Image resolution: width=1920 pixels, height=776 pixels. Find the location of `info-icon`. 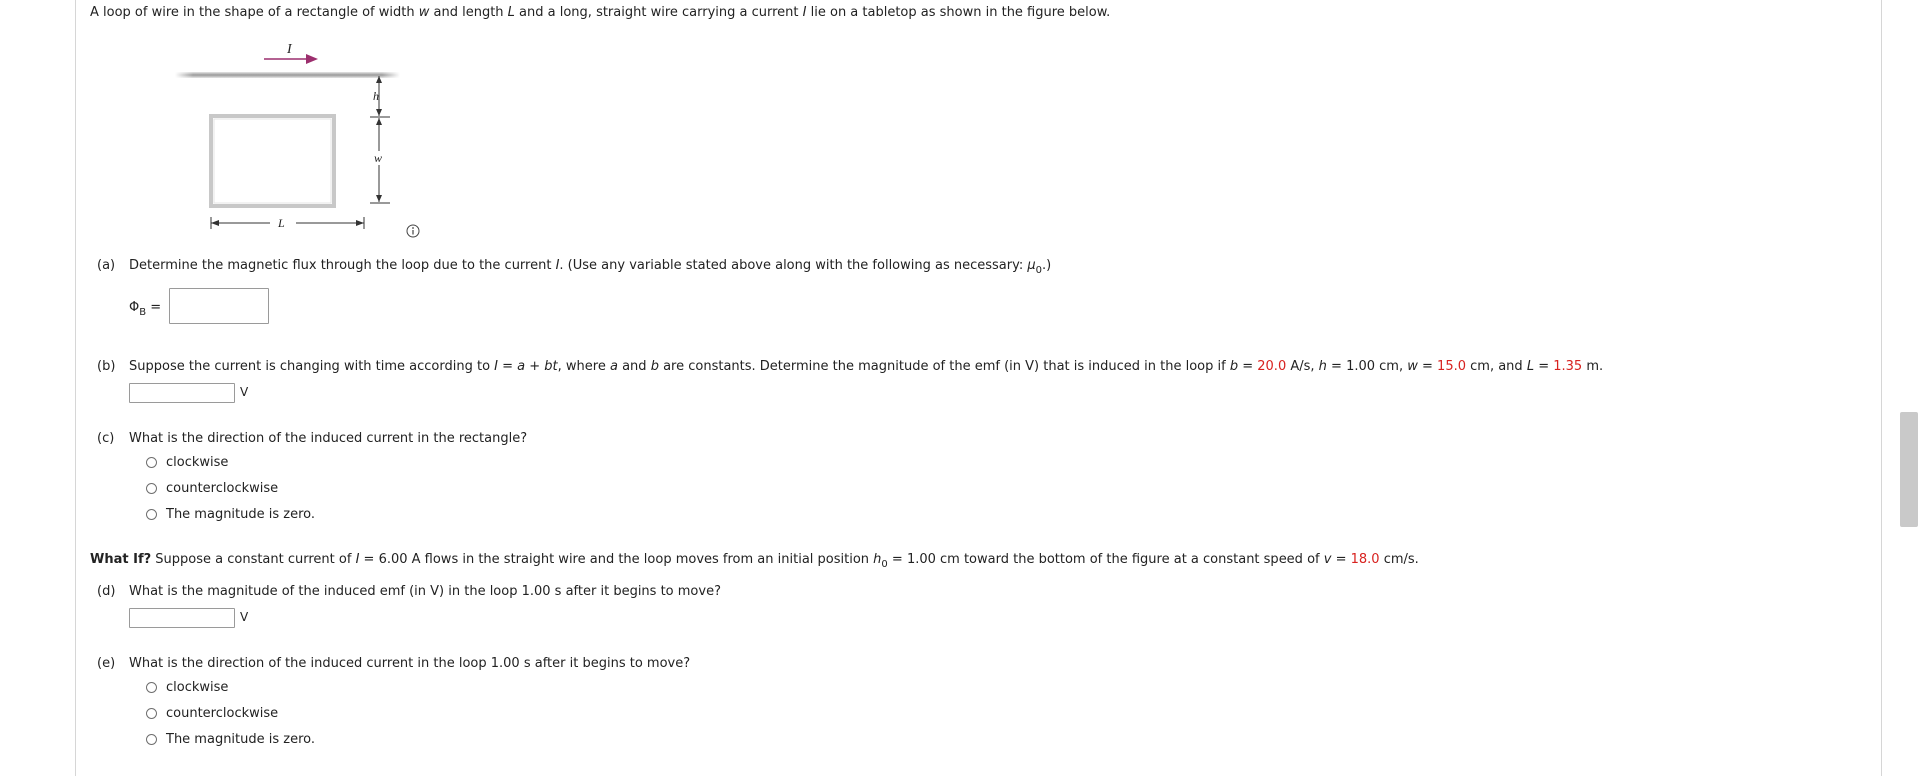

info-icon is located at coordinates (413, 231).